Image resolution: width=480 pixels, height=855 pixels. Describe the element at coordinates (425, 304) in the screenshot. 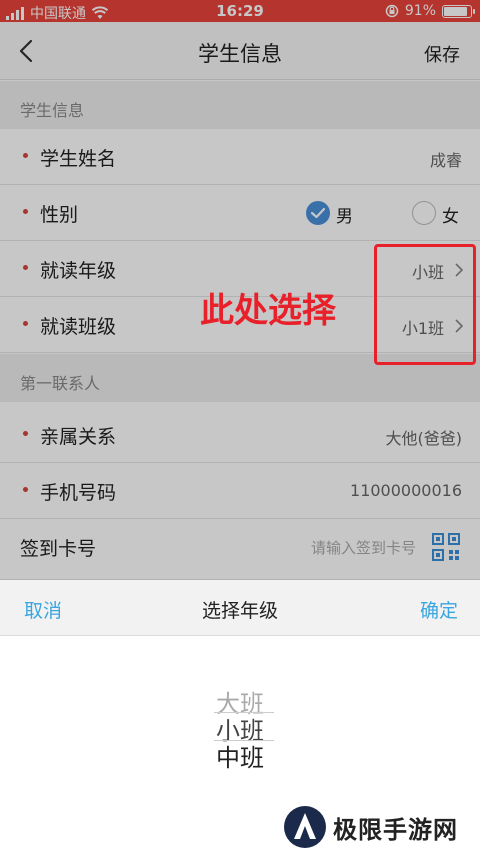

I see `annotation-highlight-box` at that location.